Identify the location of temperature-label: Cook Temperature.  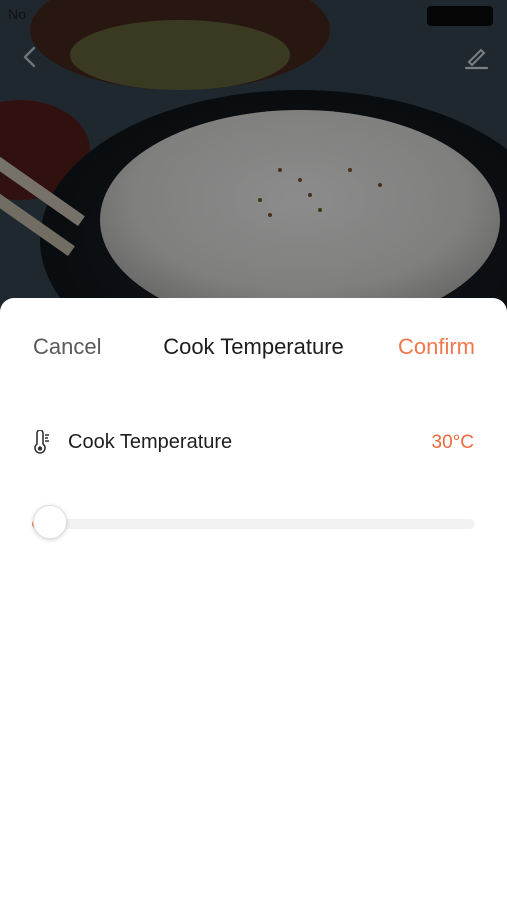
(150, 442).